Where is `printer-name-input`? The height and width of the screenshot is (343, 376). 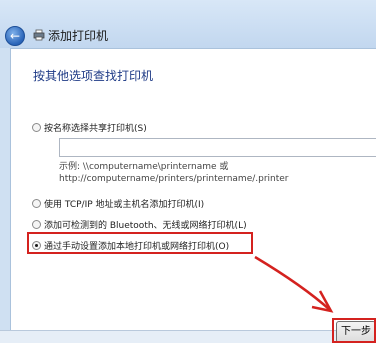
printer-name-input is located at coordinates (217, 147).